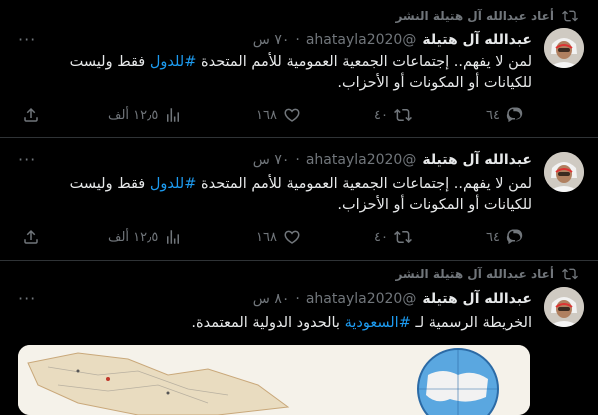 The height and width of the screenshot is (415, 598). What do you see at coordinates (268, 323) in the screenshot?
I see `tweet-text-after: بالحدود الدولية المعتمدة.` at bounding box center [268, 323].